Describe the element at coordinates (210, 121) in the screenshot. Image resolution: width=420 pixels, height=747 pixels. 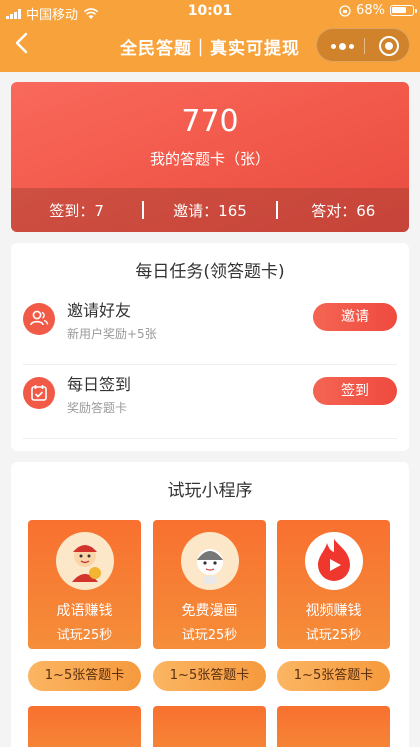
I see `answer-card-count: 770` at that location.